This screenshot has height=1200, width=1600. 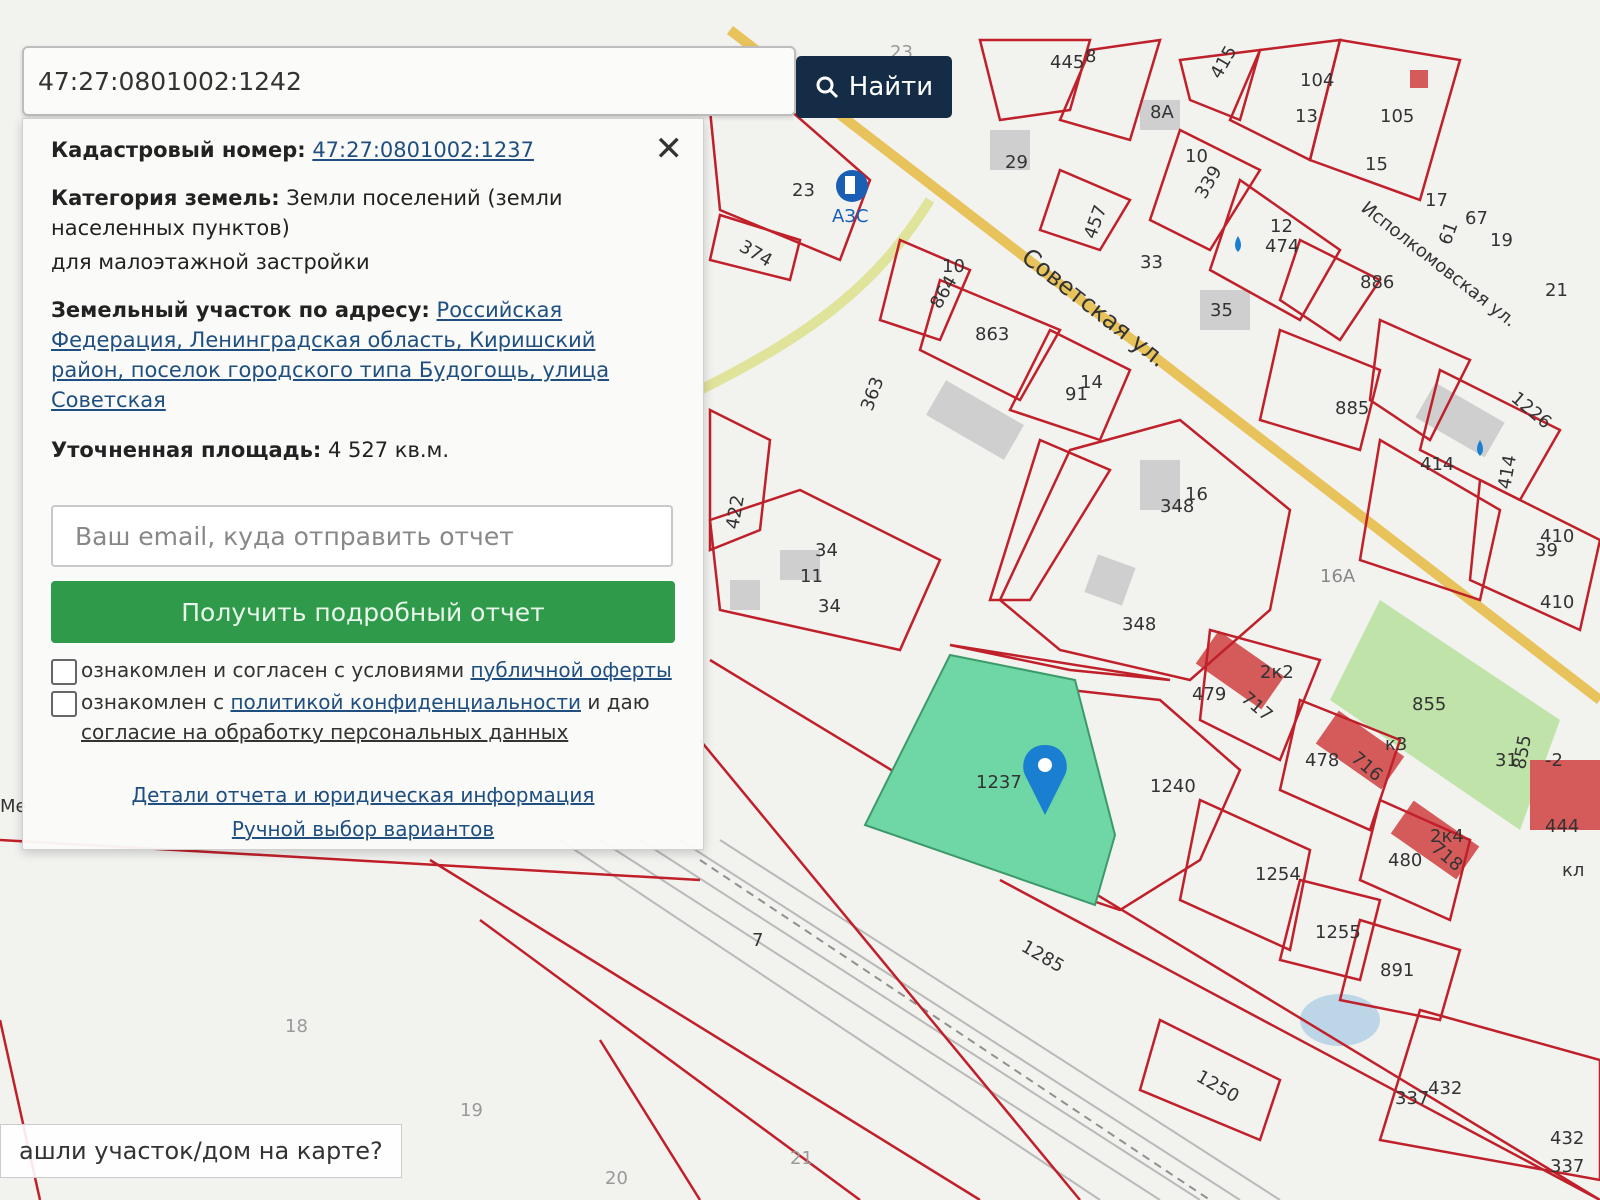 I want to click on map-label: 105, so click(x=1397, y=116).